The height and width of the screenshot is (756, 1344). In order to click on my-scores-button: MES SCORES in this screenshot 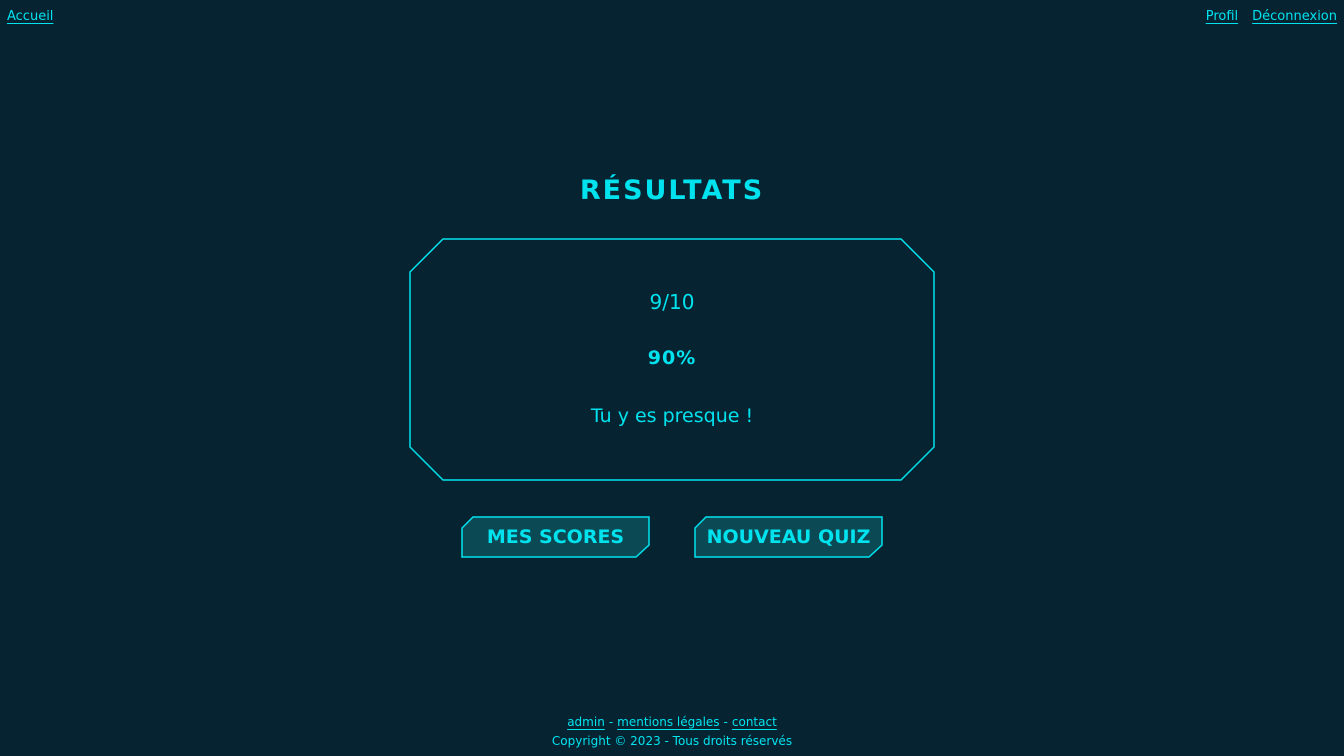, I will do `click(555, 537)`.